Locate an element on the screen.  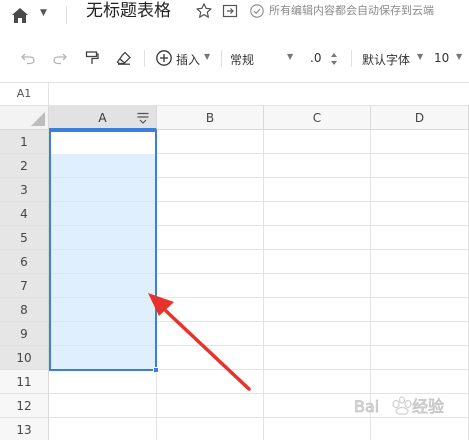
cell-c2 is located at coordinates (317, 166).